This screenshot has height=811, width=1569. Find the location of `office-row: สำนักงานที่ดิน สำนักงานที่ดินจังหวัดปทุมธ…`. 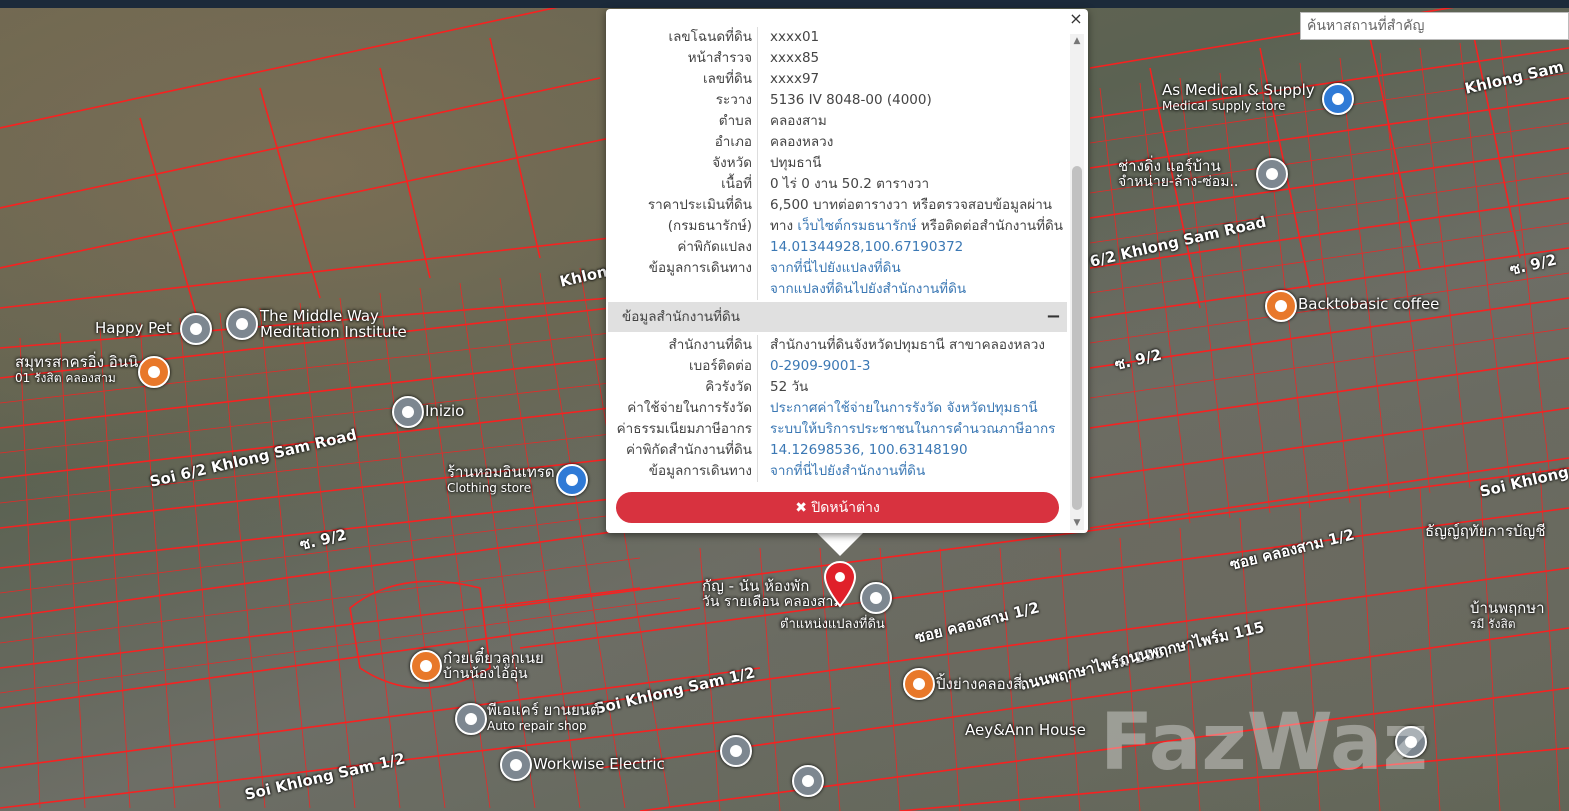

office-row: สำนักงานที่ดิน สำนักงานที่ดินจังหวัดปทุมธ… is located at coordinates (837, 345).